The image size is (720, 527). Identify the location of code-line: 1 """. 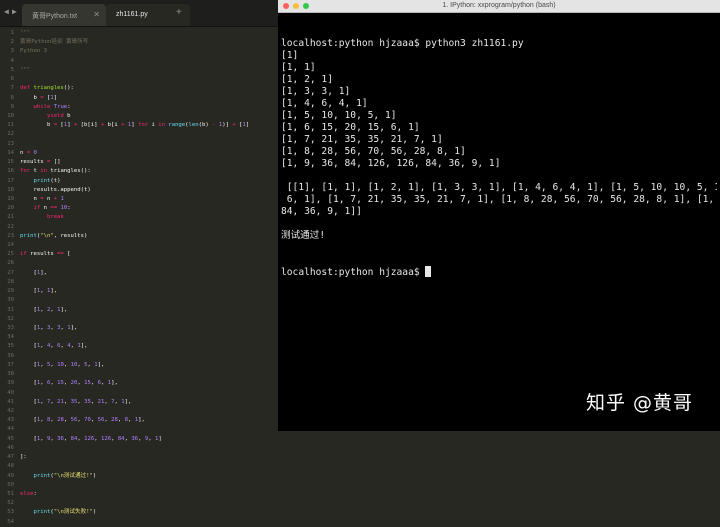
(139, 33).